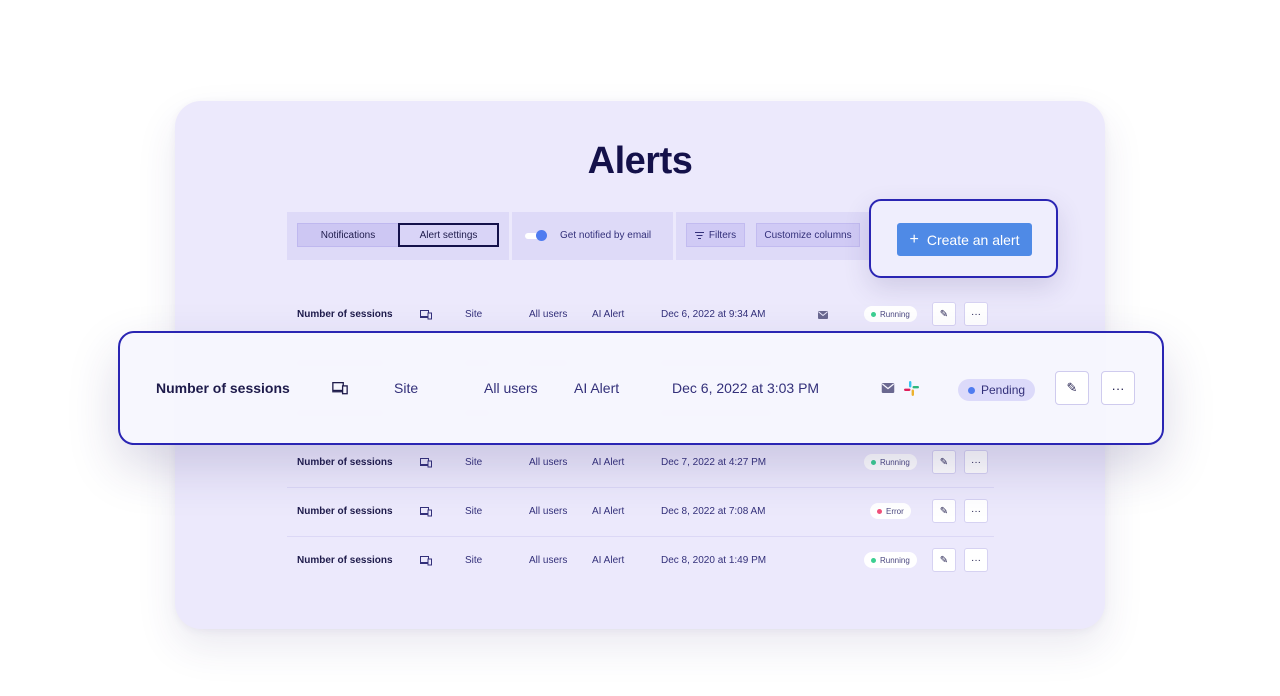  I want to click on page-title: Alerts, so click(640, 161).